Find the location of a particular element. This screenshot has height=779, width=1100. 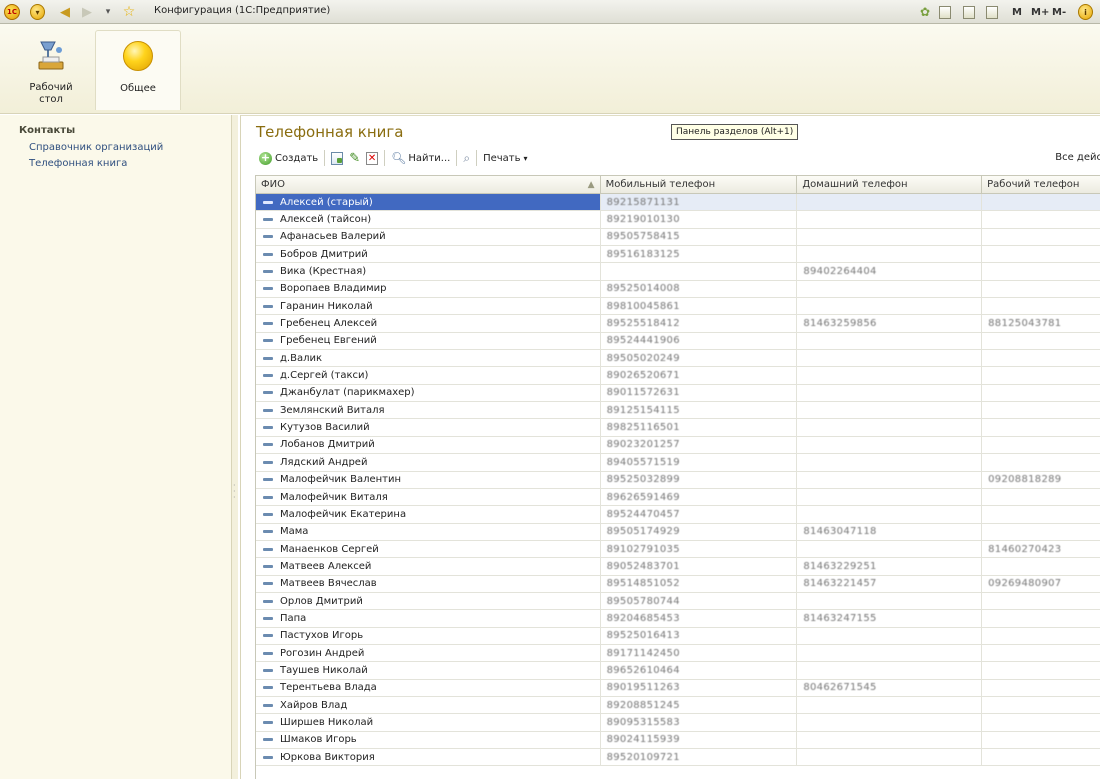

cell-mobile: 89208851245 is located at coordinates (699, 705).